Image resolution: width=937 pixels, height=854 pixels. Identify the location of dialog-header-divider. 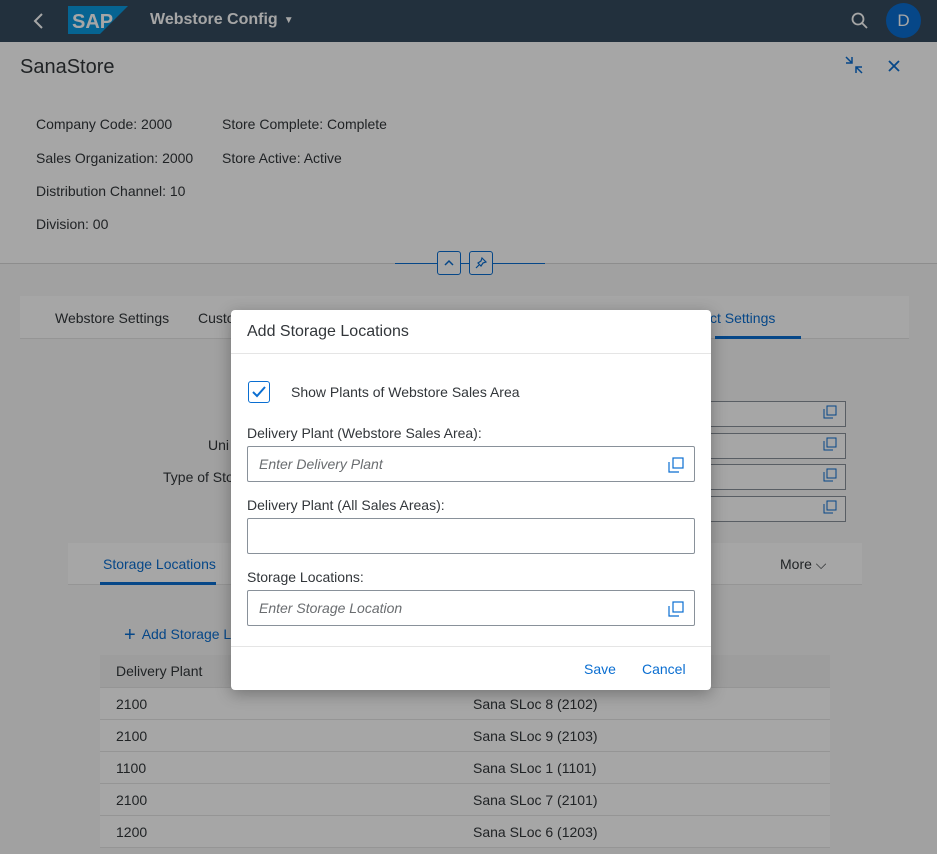
(471, 353).